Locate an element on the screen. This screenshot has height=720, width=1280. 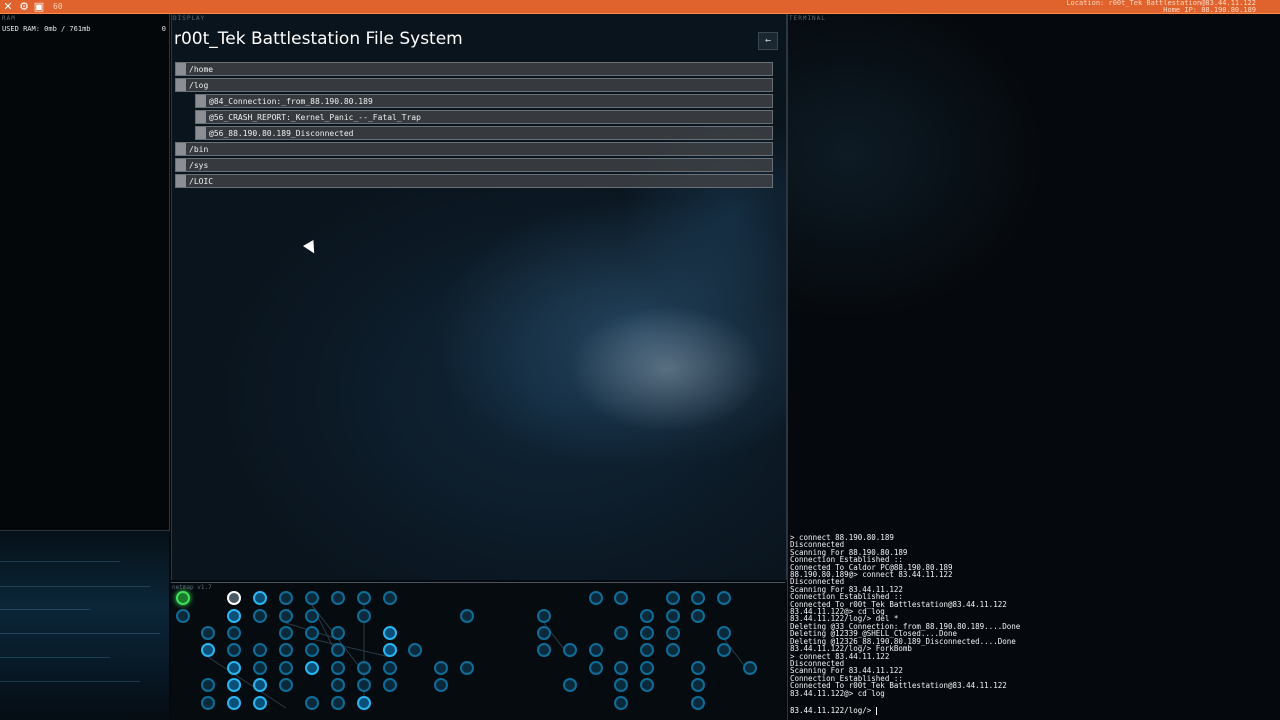
fps-counter: 60 is located at coordinates (58, 6).